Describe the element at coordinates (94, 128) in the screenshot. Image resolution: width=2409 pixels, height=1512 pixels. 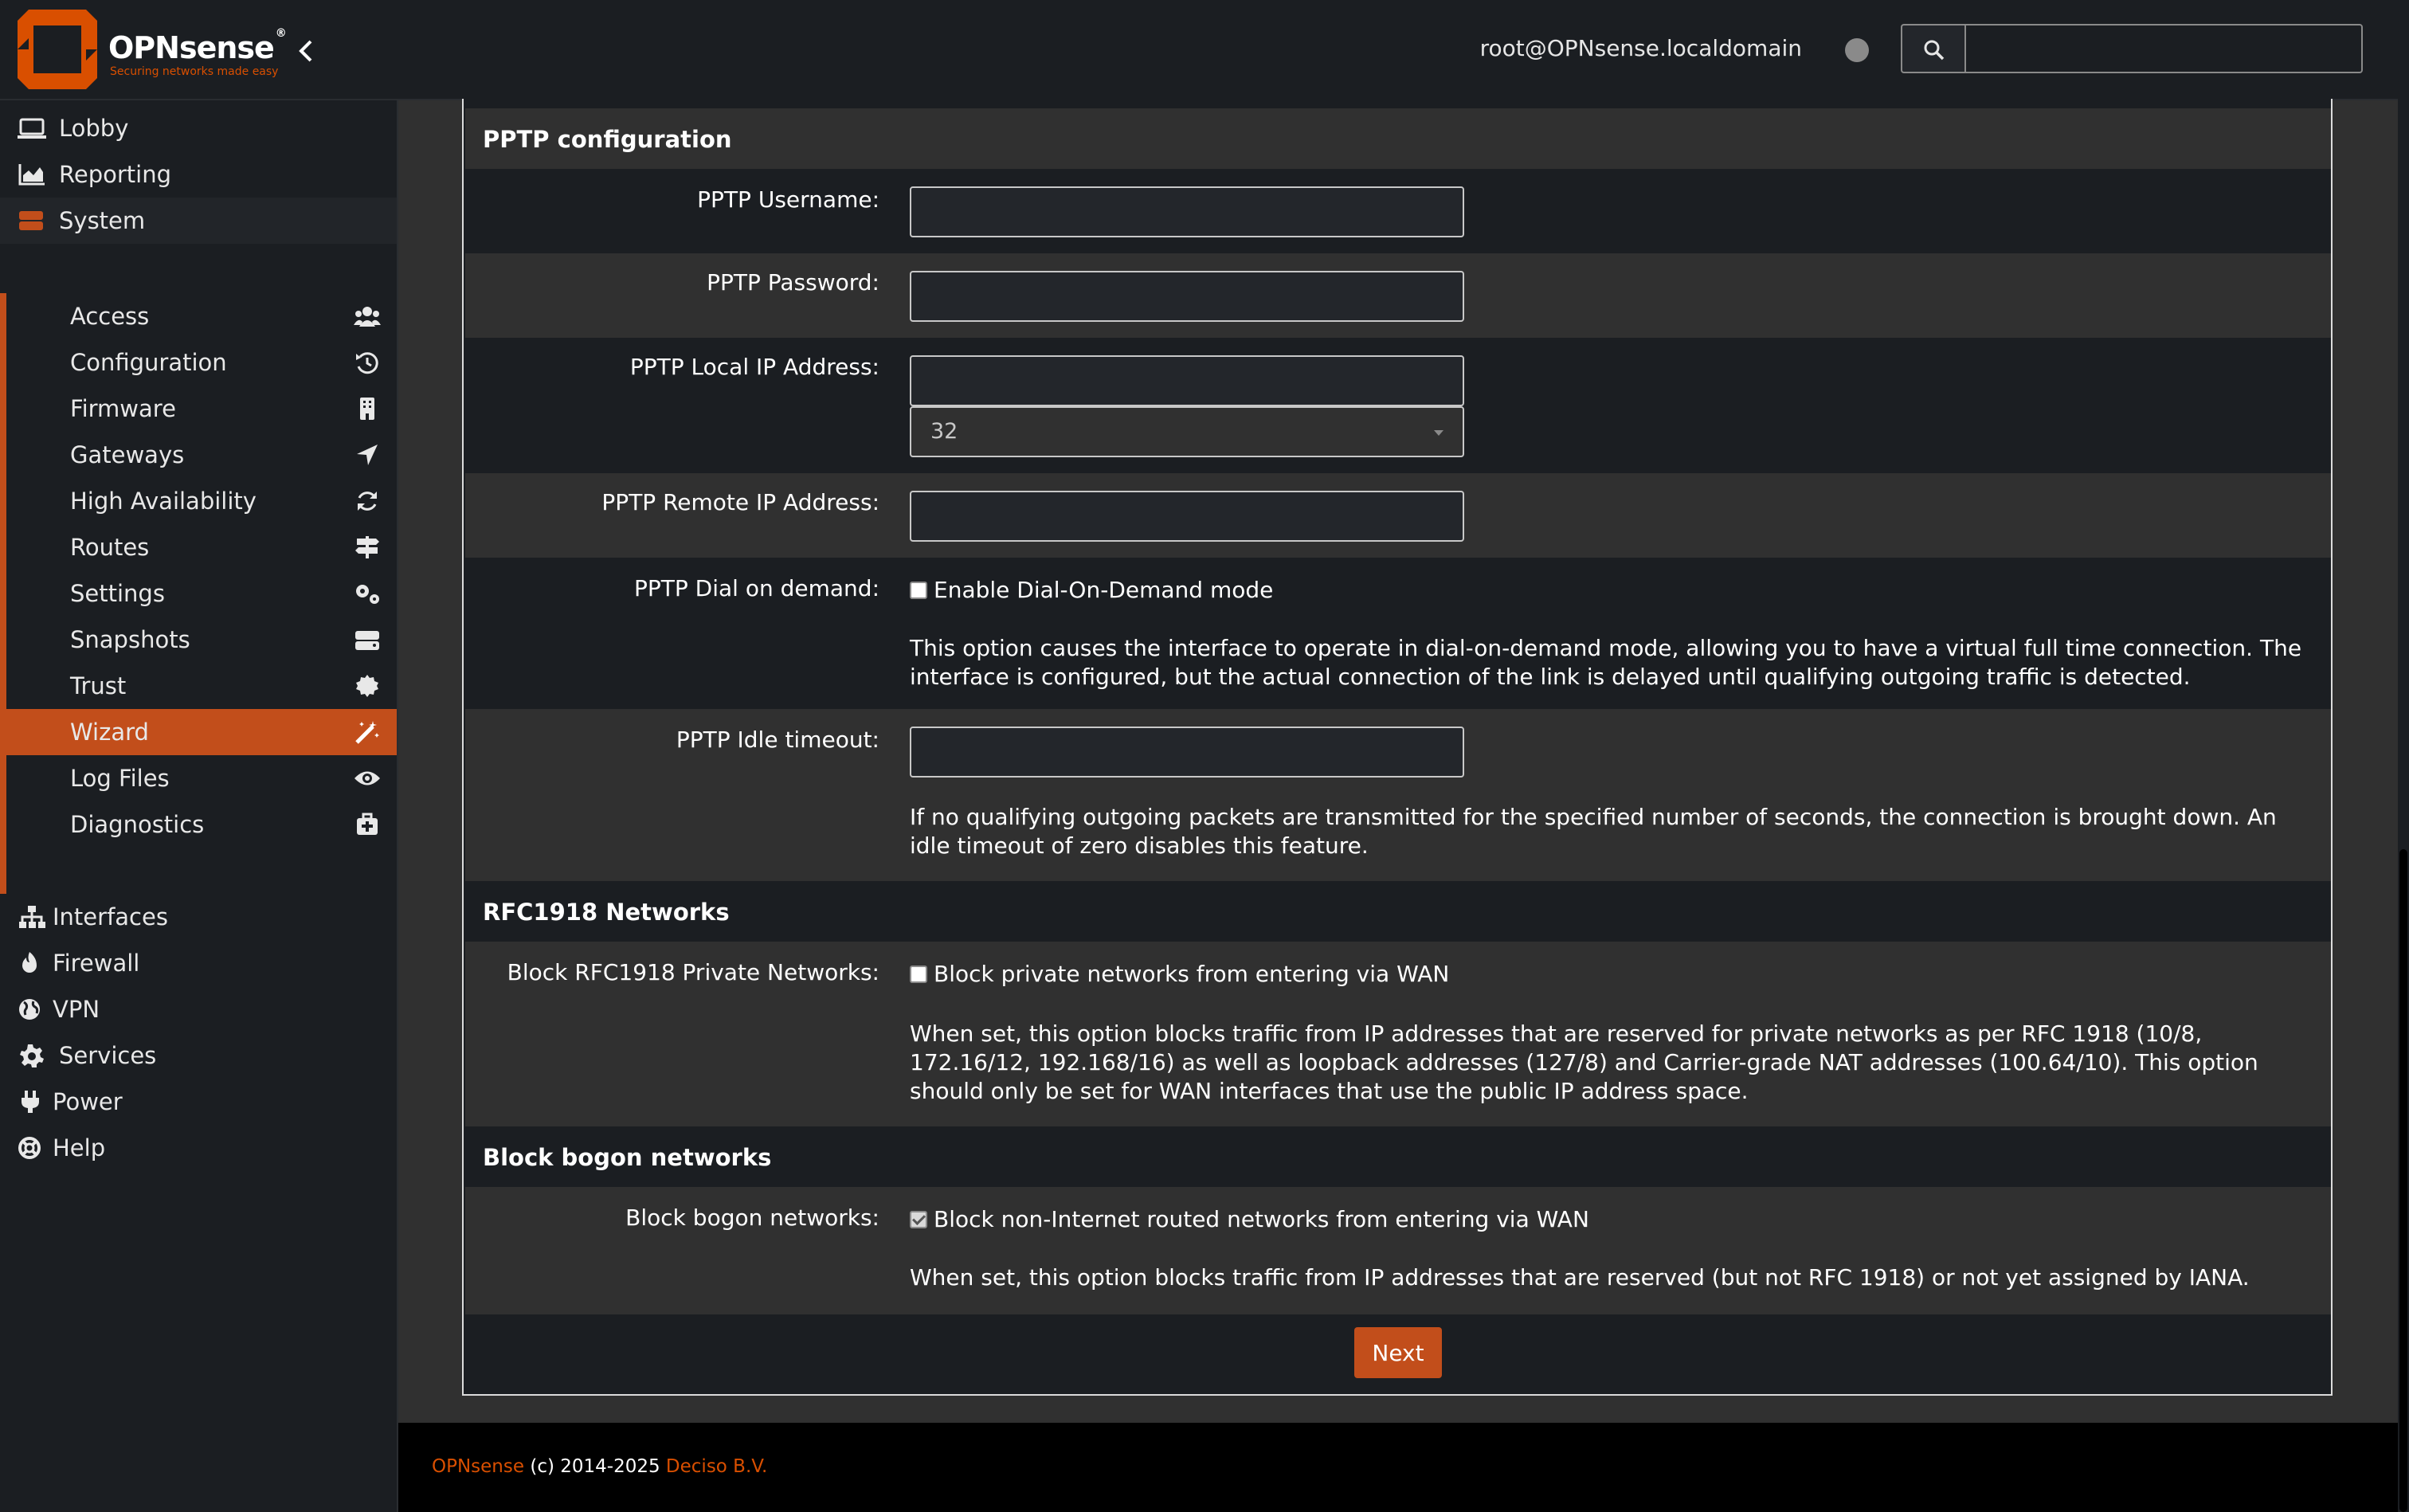
I see `sidebar-item-label: Lobby` at that location.